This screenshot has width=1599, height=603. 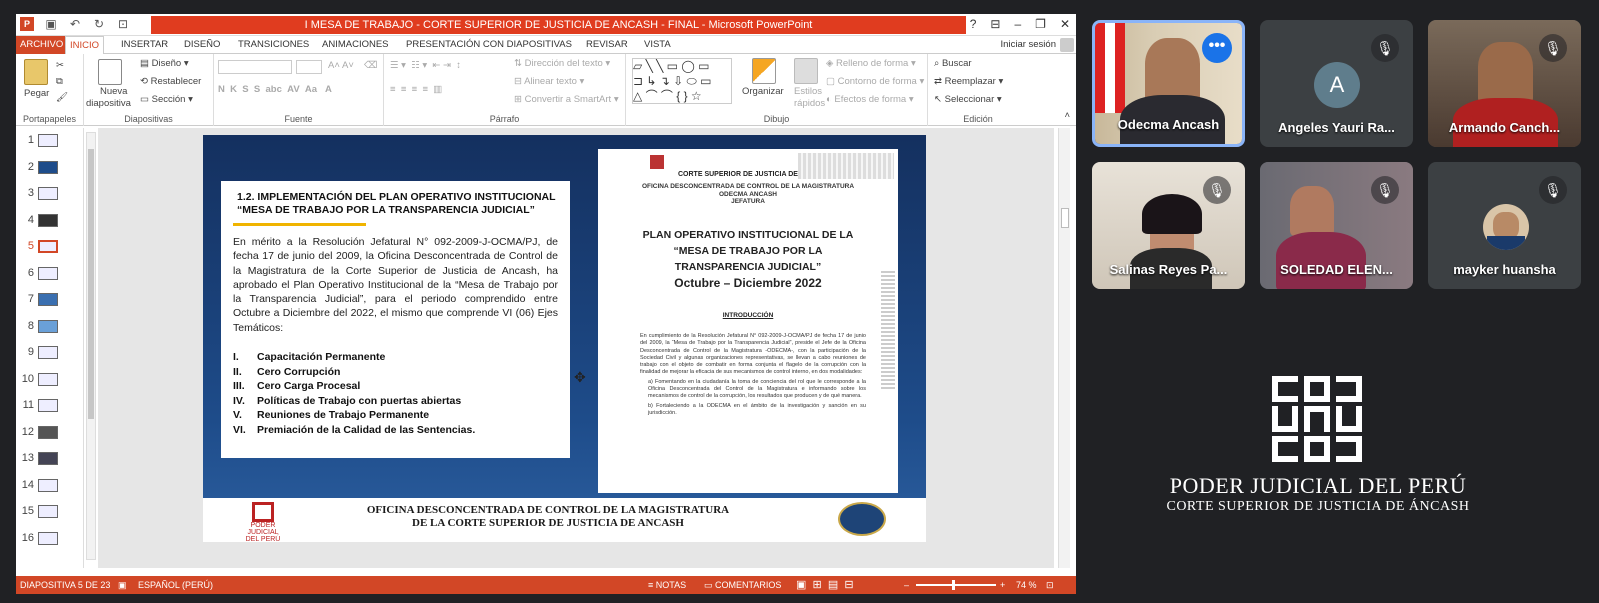 What do you see at coordinates (46, 221) in the screenshot?
I see `slide-thumbnail: 4` at bounding box center [46, 221].